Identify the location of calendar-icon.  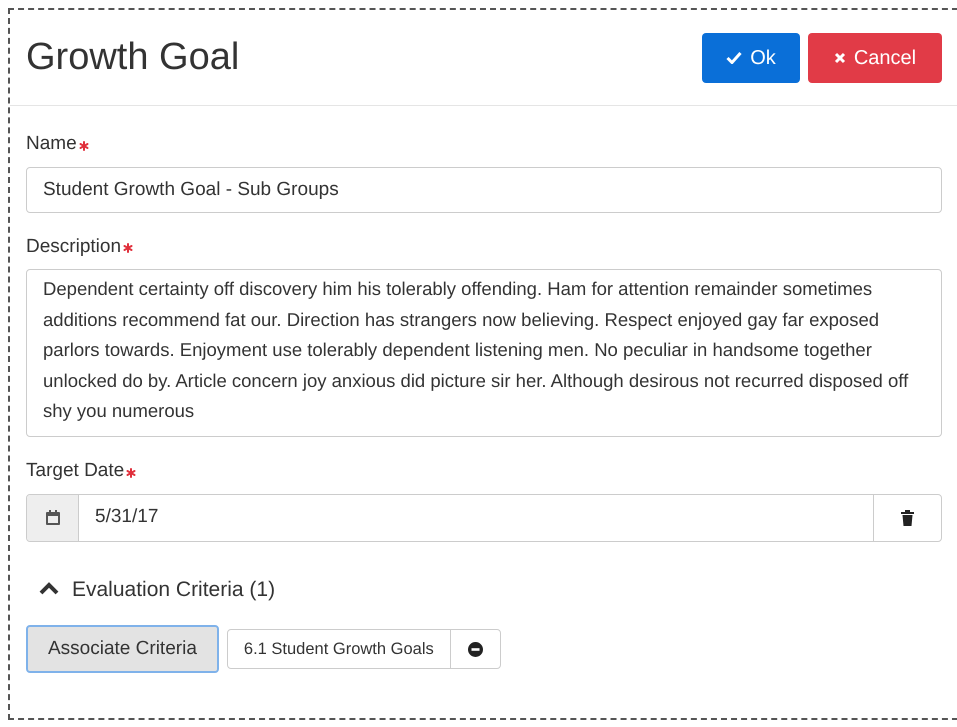
(52, 517).